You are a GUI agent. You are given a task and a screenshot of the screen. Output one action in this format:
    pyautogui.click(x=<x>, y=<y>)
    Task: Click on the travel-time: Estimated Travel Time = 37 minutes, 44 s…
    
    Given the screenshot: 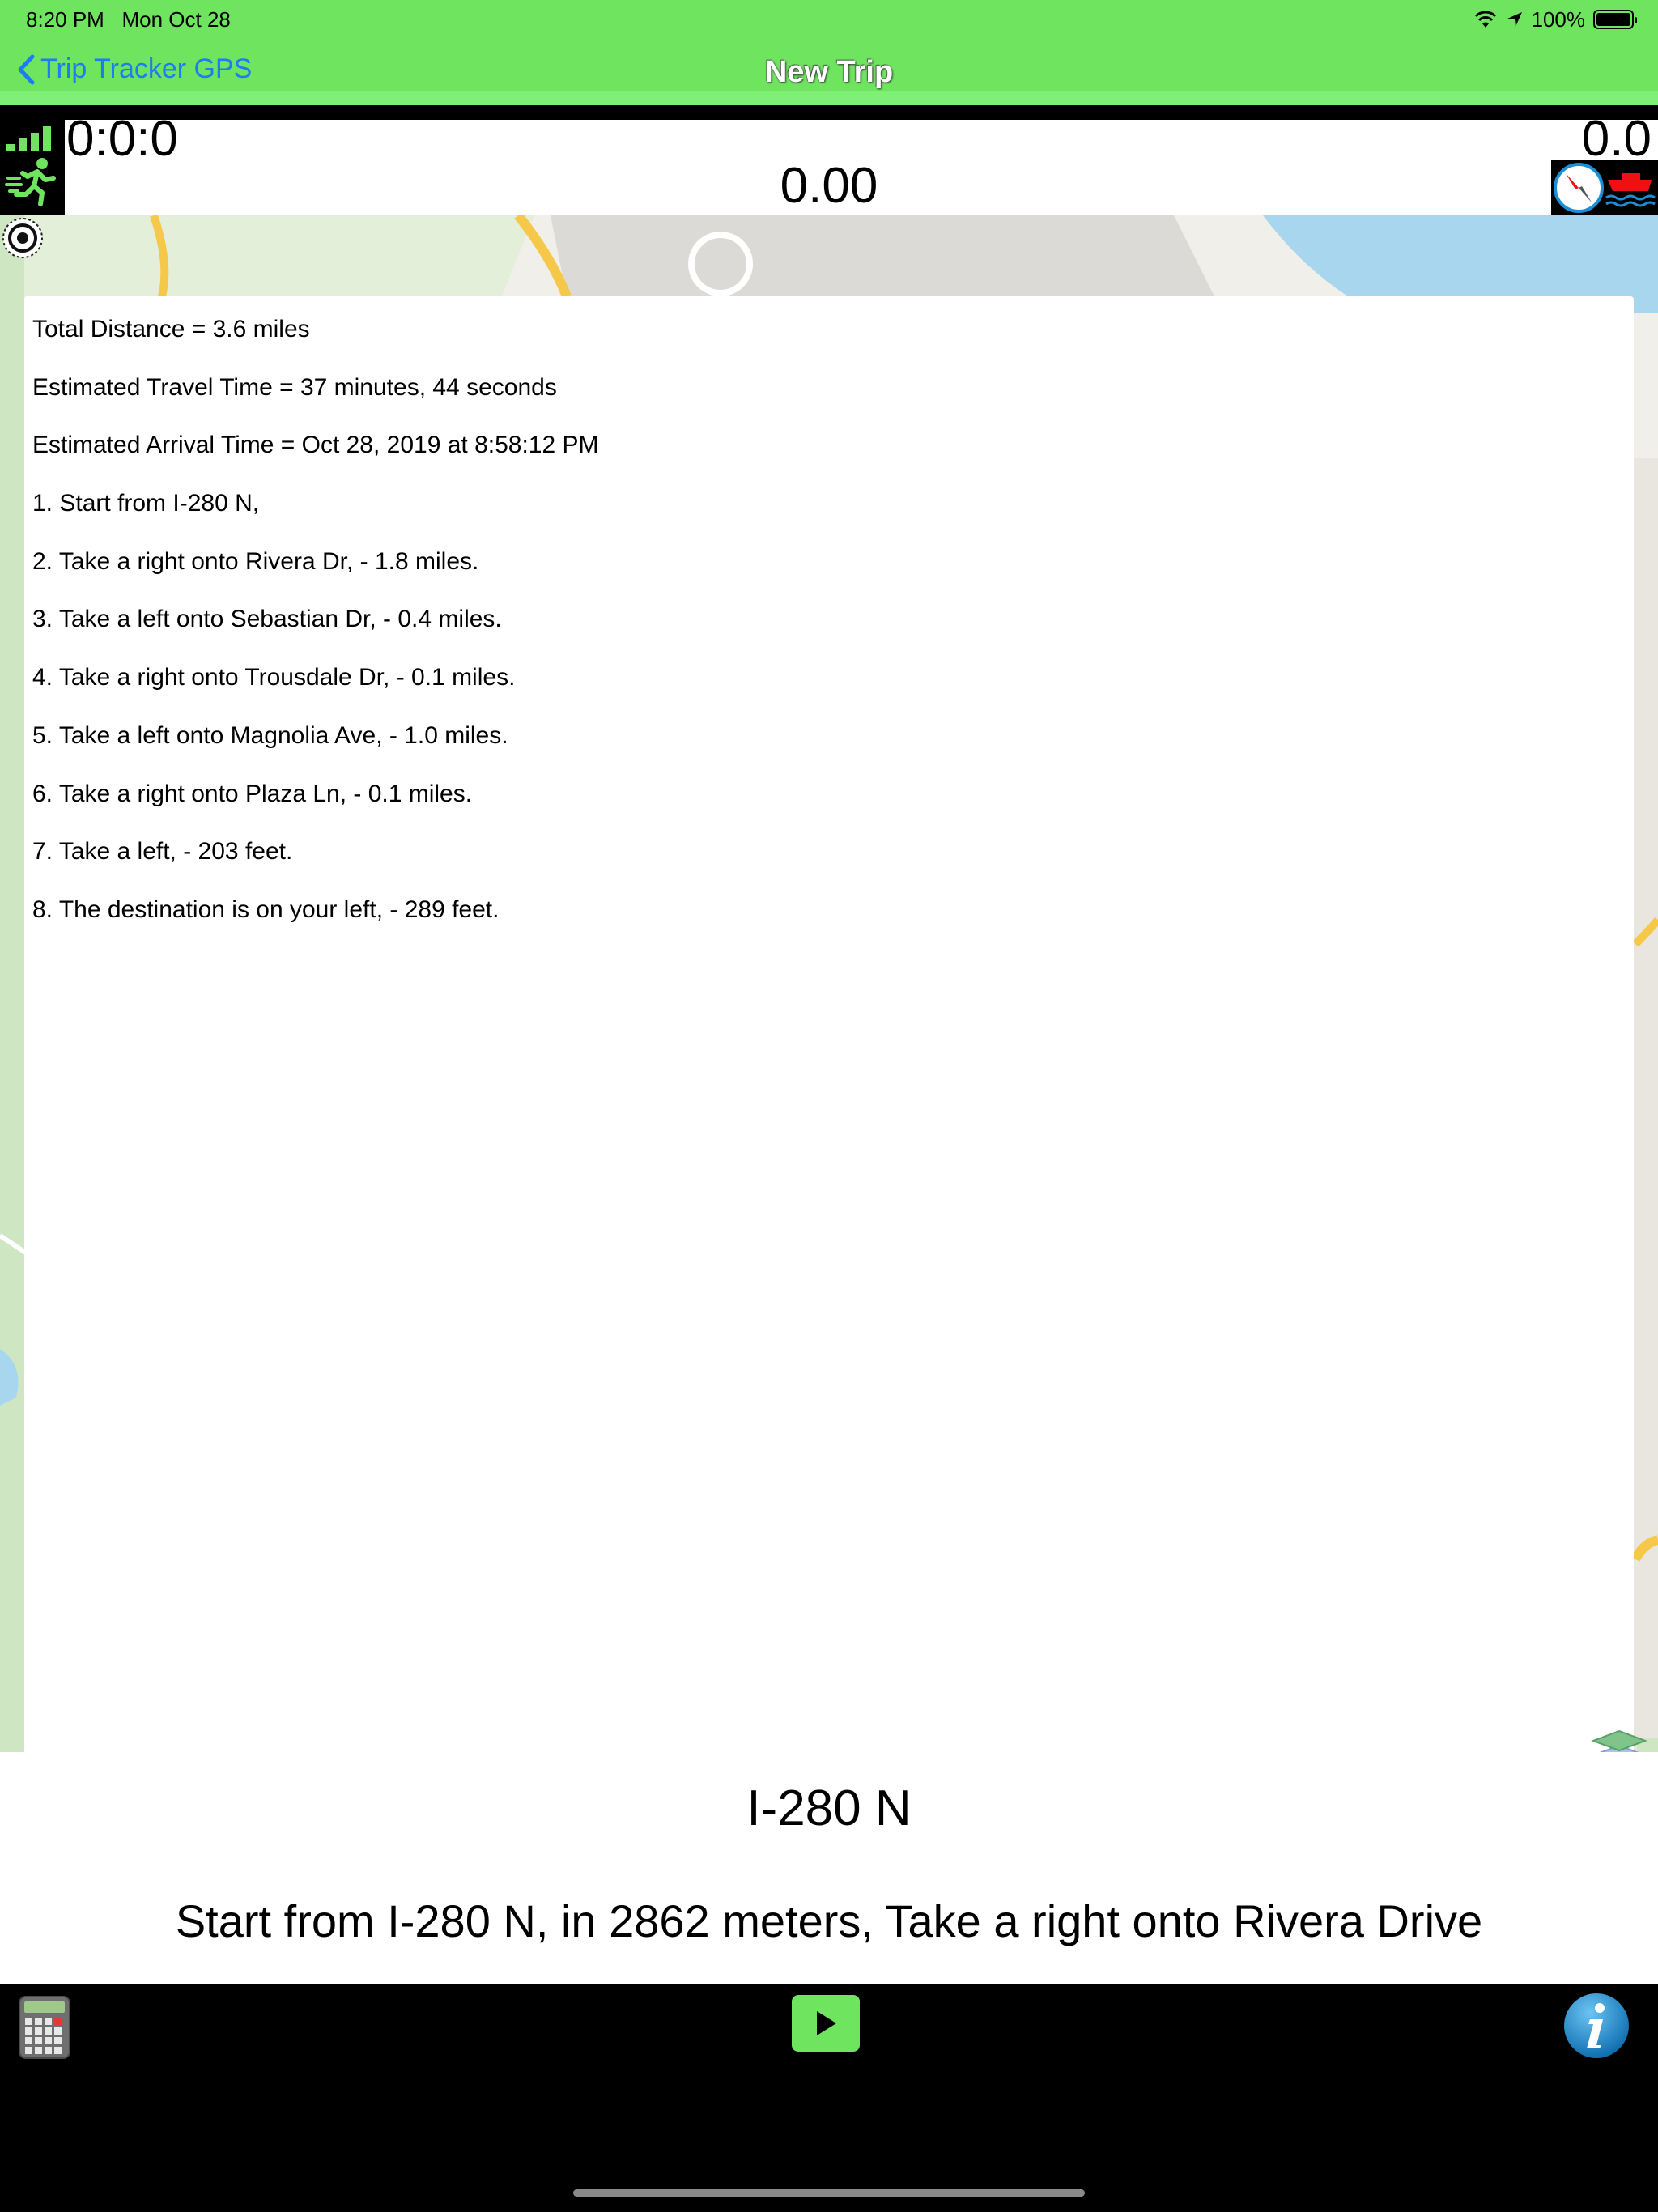 What is the action you would take?
    pyautogui.click(x=294, y=387)
    